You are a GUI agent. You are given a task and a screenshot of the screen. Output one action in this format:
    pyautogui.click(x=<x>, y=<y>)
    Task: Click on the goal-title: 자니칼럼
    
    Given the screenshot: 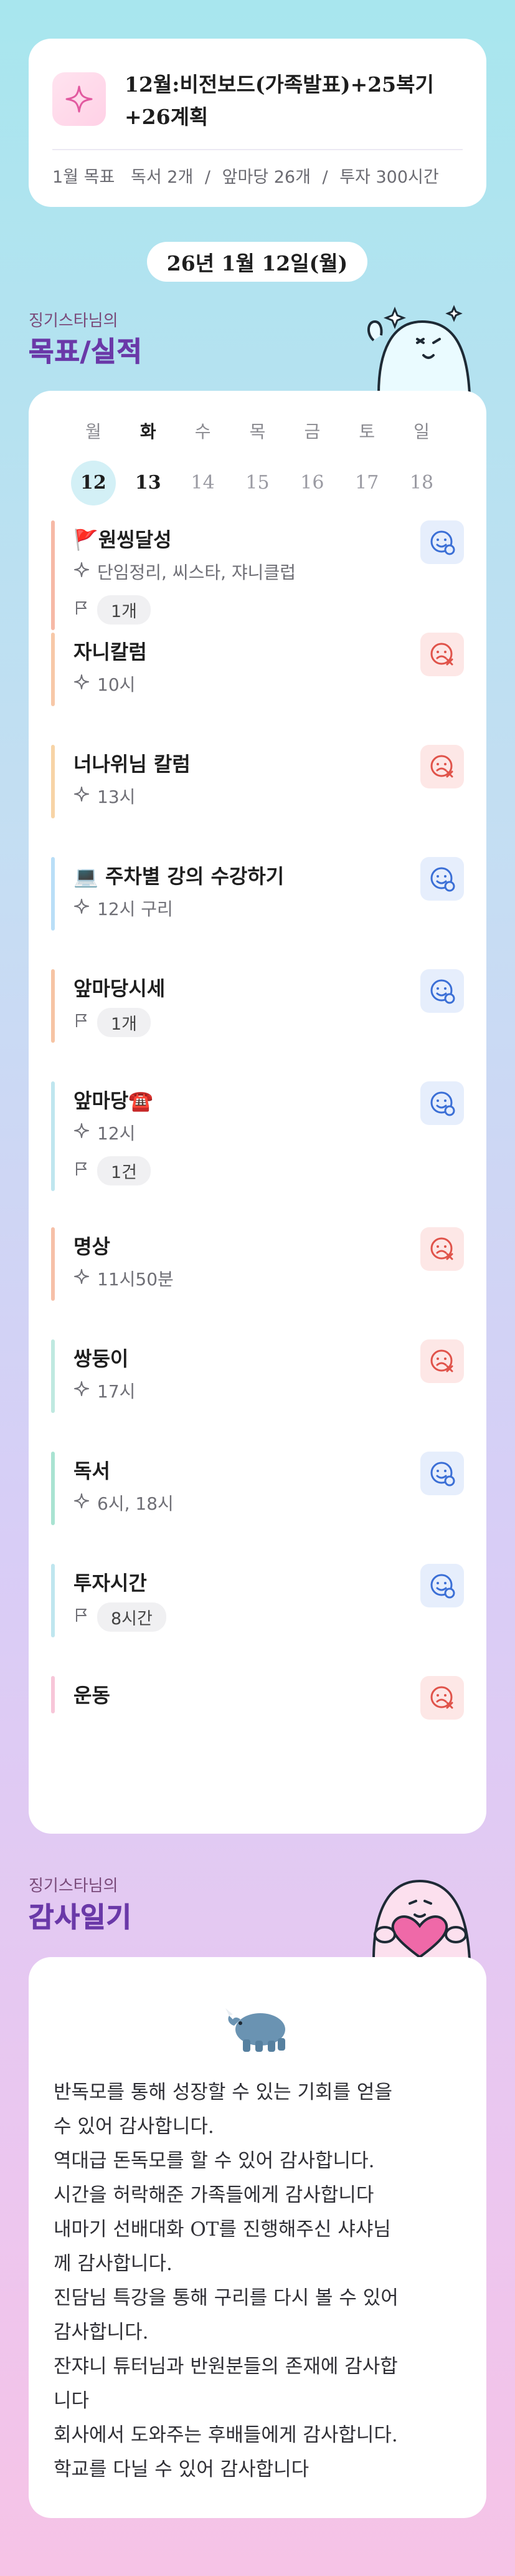 What is the action you would take?
    pyautogui.click(x=110, y=652)
    